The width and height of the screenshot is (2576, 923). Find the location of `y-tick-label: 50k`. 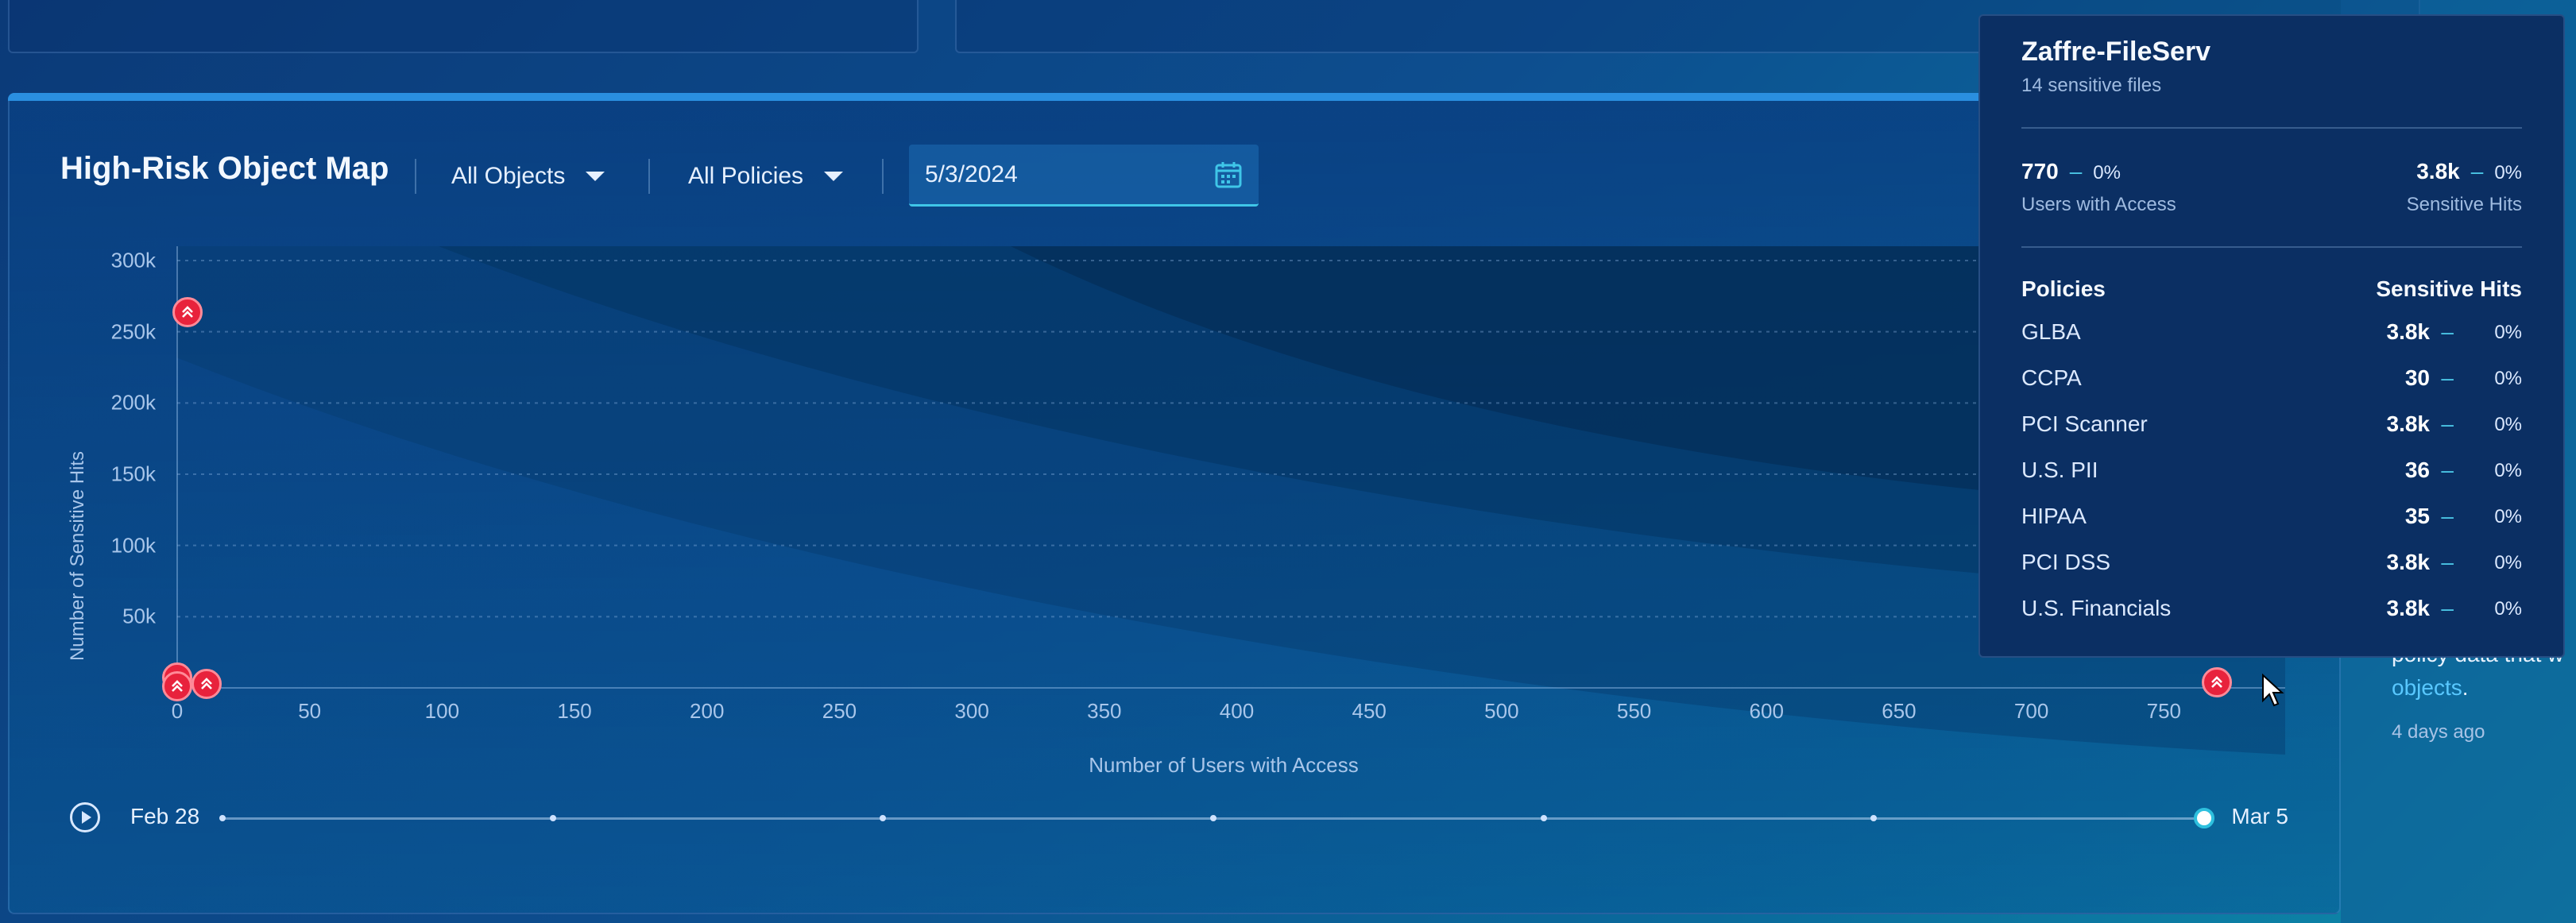

y-tick-label: 50k is located at coordinates (139, 616).